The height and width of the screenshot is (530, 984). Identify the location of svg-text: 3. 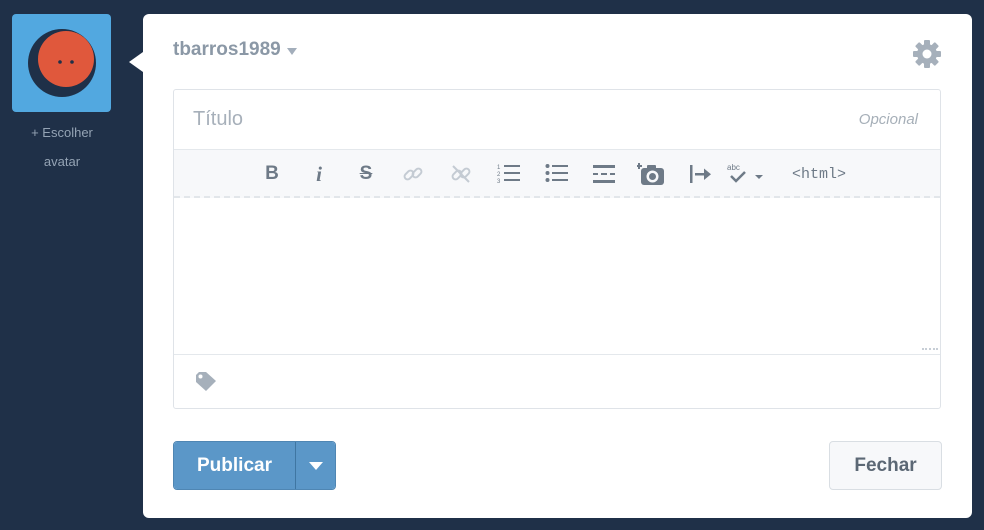
(499, 182).